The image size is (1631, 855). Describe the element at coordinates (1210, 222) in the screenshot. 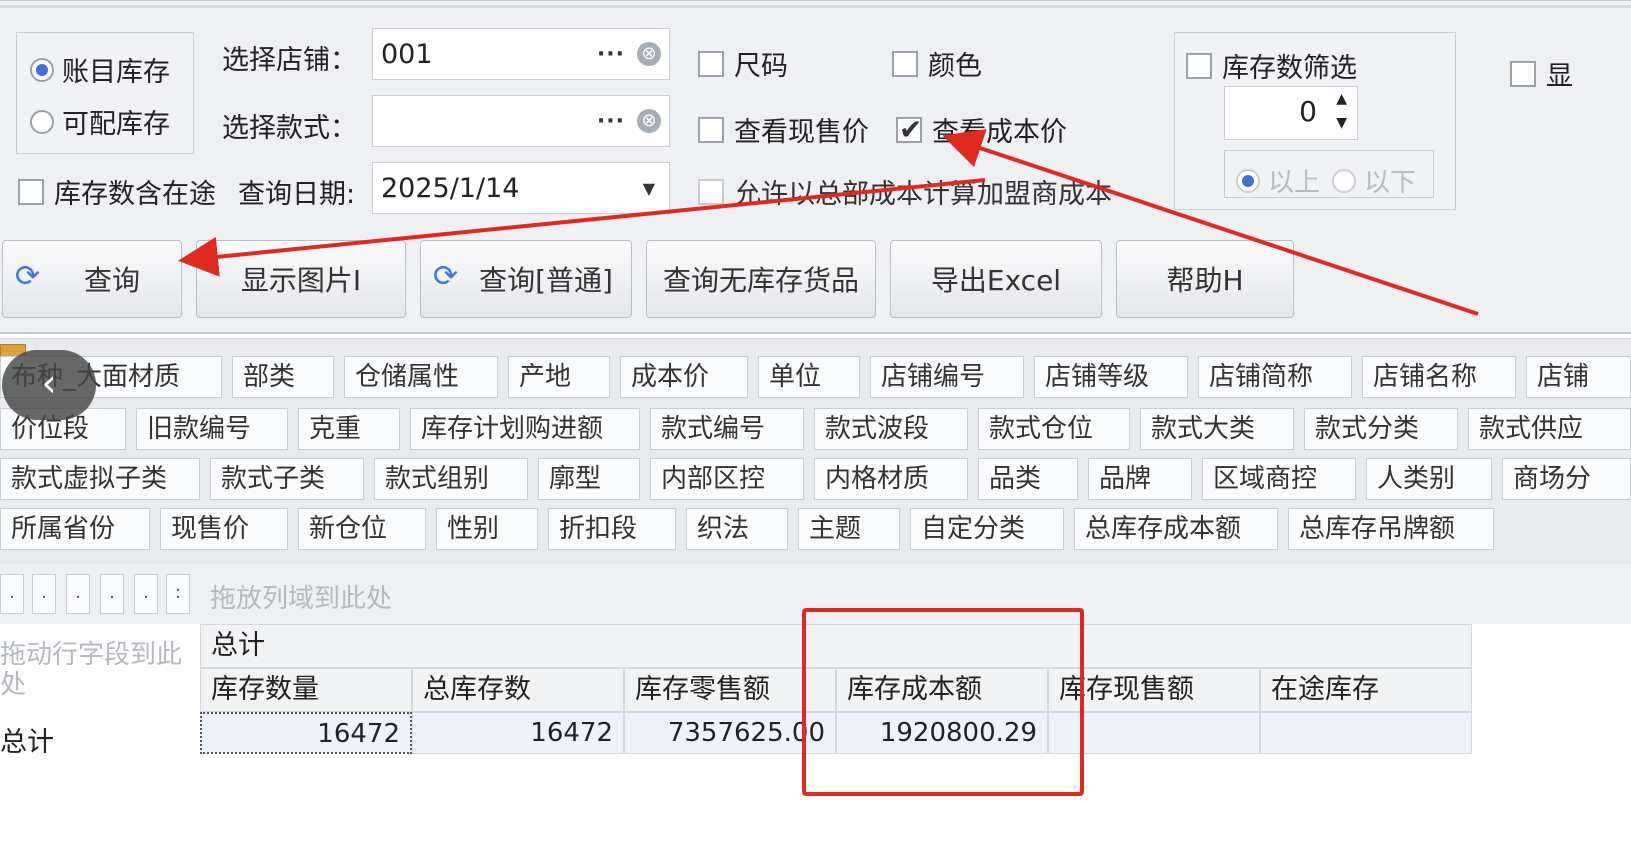

I see `annotation-arrow-to-cost-checkbox` at that location.